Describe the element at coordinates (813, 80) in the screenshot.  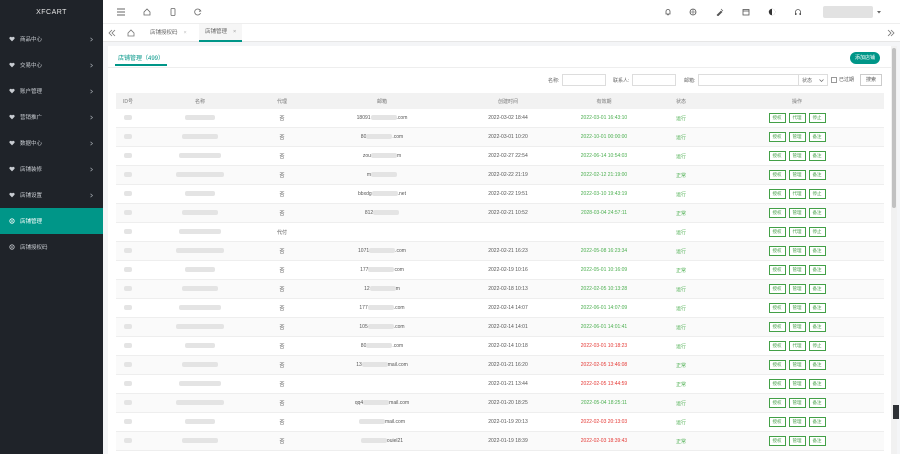
I see `status-select: 状态` at that location.